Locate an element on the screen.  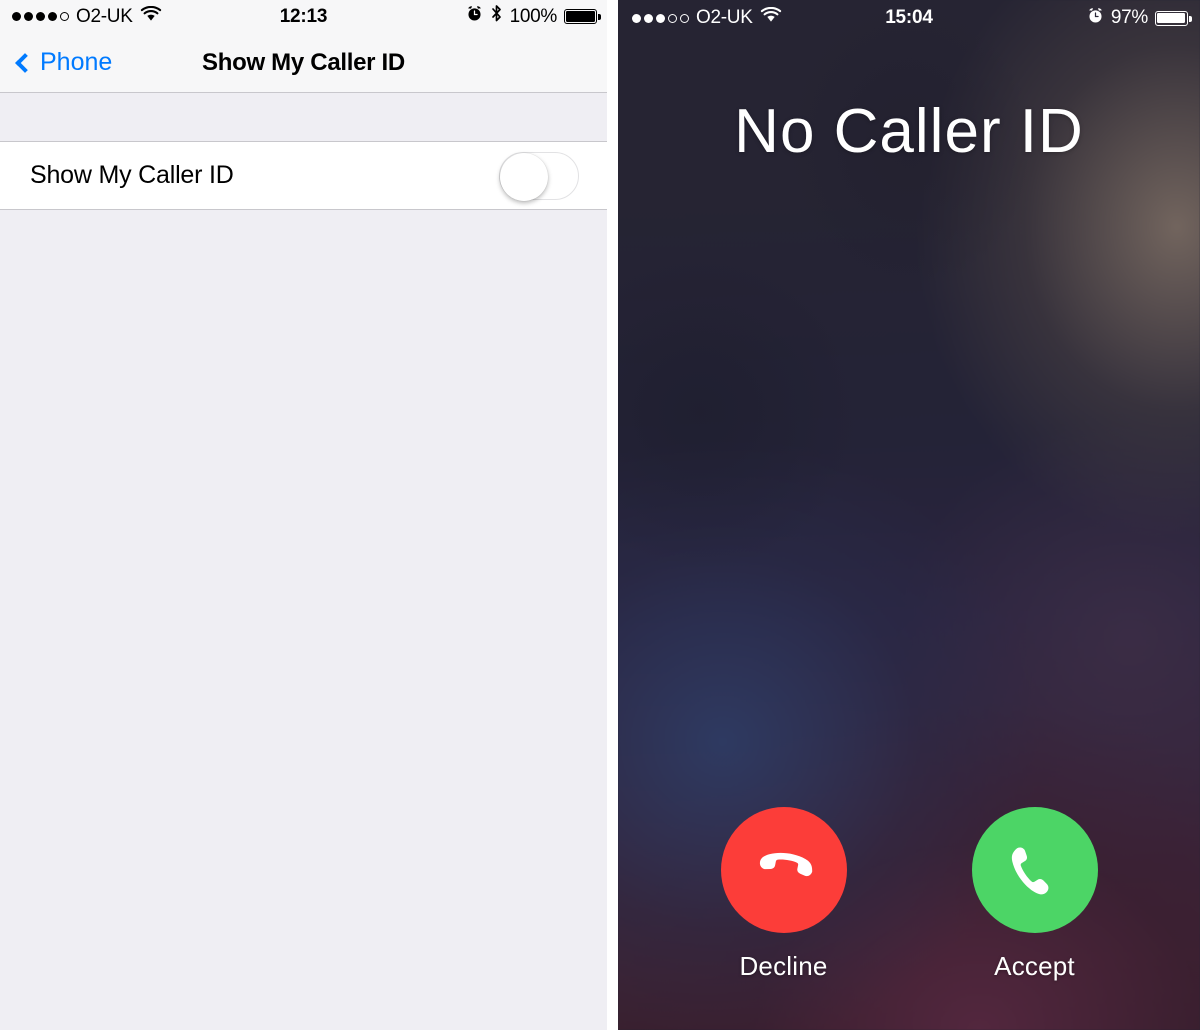
decline-button-label: Decline is located at coordinates (783, 966).